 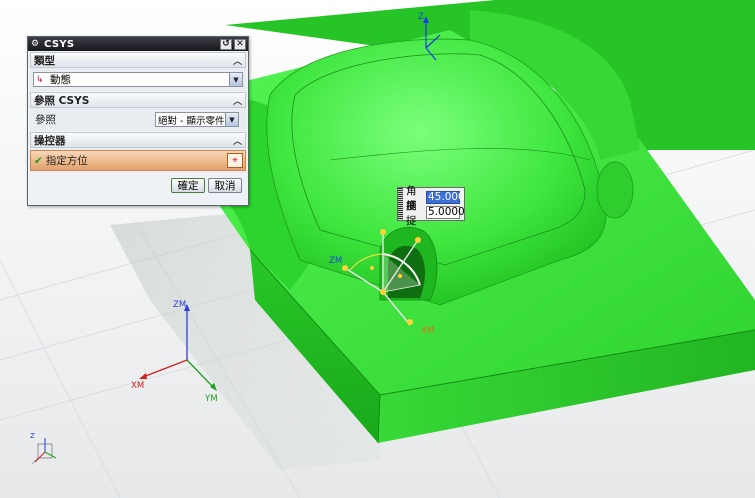 I want to click on wcs-ym-label: YM, so click(x=211, y=399).